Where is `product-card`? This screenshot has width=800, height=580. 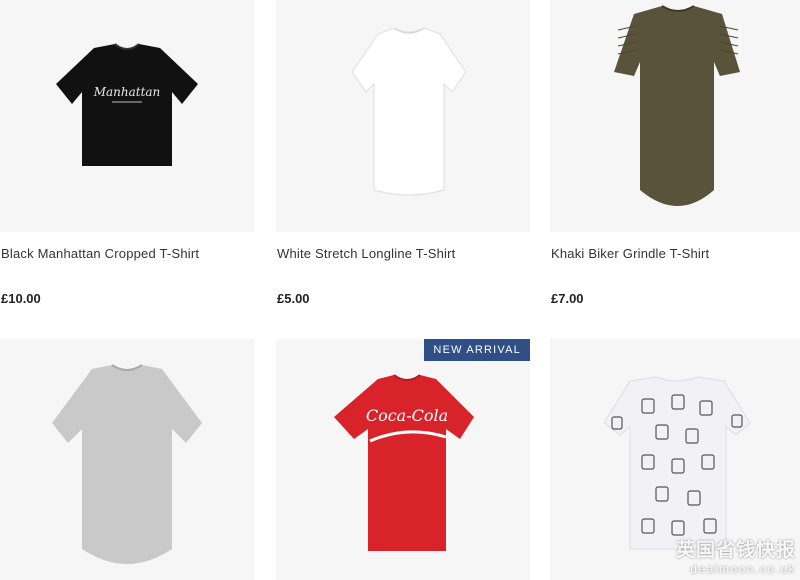 product-card is located at coordinates (127, 459).